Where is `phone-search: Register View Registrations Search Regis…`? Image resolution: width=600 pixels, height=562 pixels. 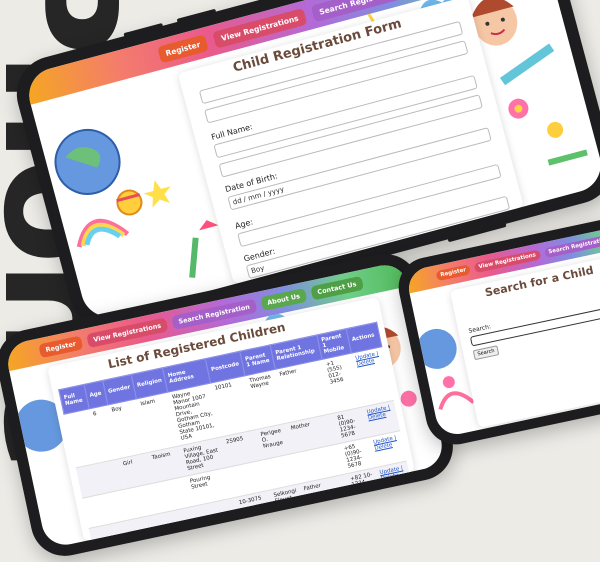
phone-search: Register View Registrations Search Regis… is located at coordinates (496, 330).